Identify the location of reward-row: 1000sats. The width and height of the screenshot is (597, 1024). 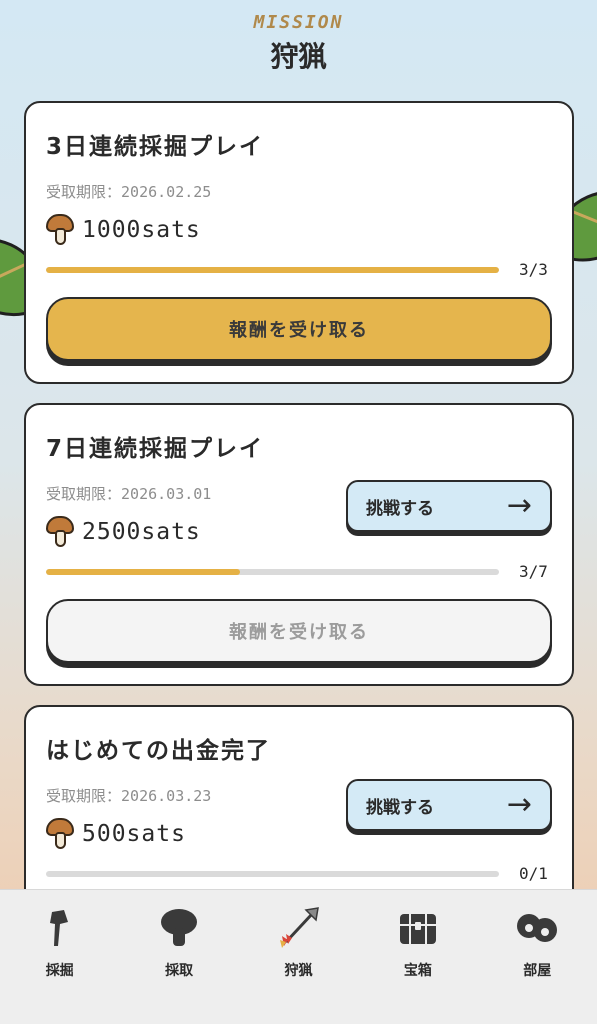
(299, 230).